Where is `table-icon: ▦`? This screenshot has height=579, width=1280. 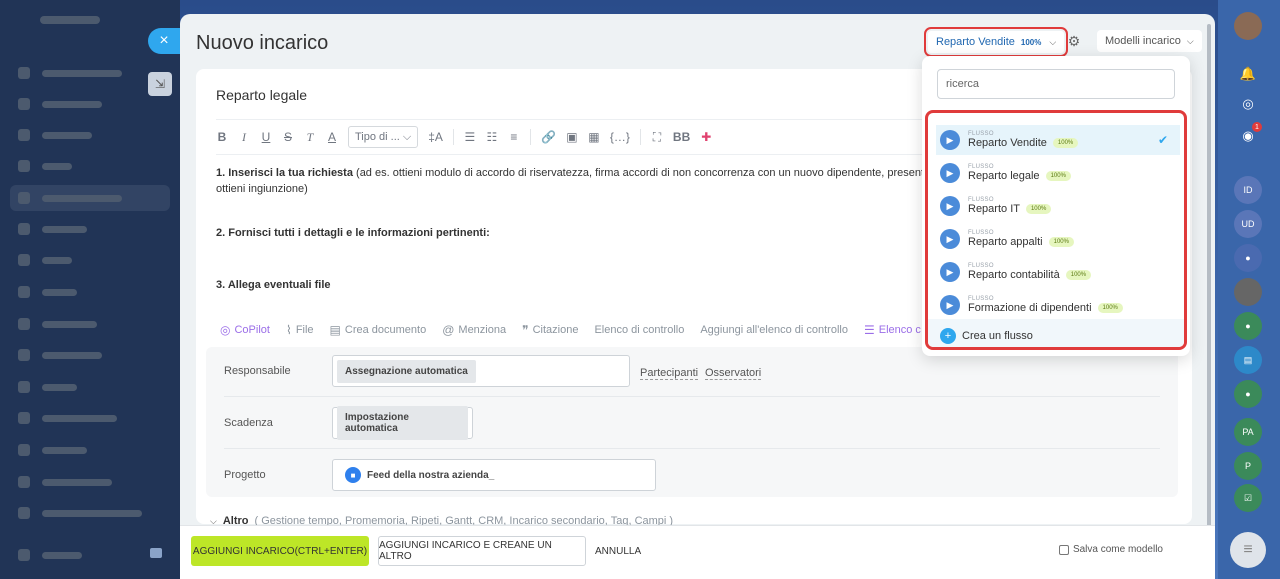
table-icon: ▦ is located at coordinates (594, 137).